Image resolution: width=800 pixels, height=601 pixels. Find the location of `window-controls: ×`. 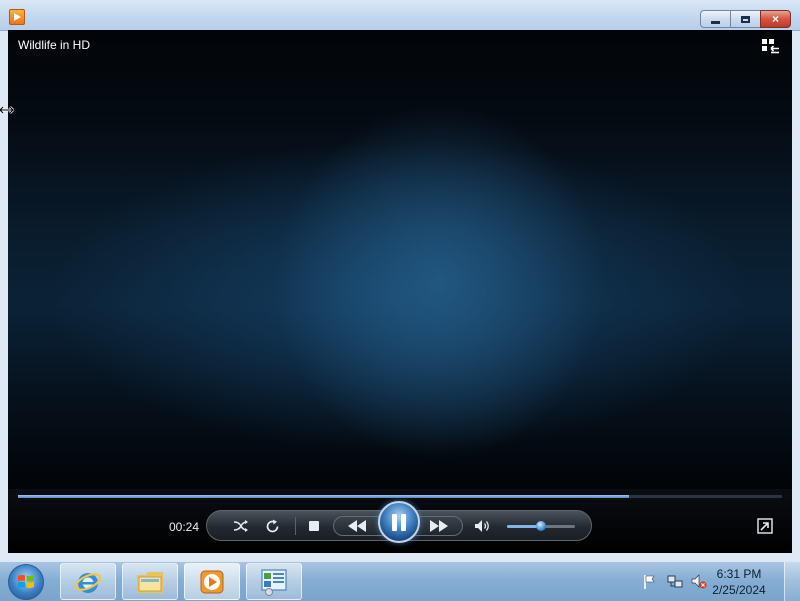

window-controls: × is located at coordinates (745, 19).